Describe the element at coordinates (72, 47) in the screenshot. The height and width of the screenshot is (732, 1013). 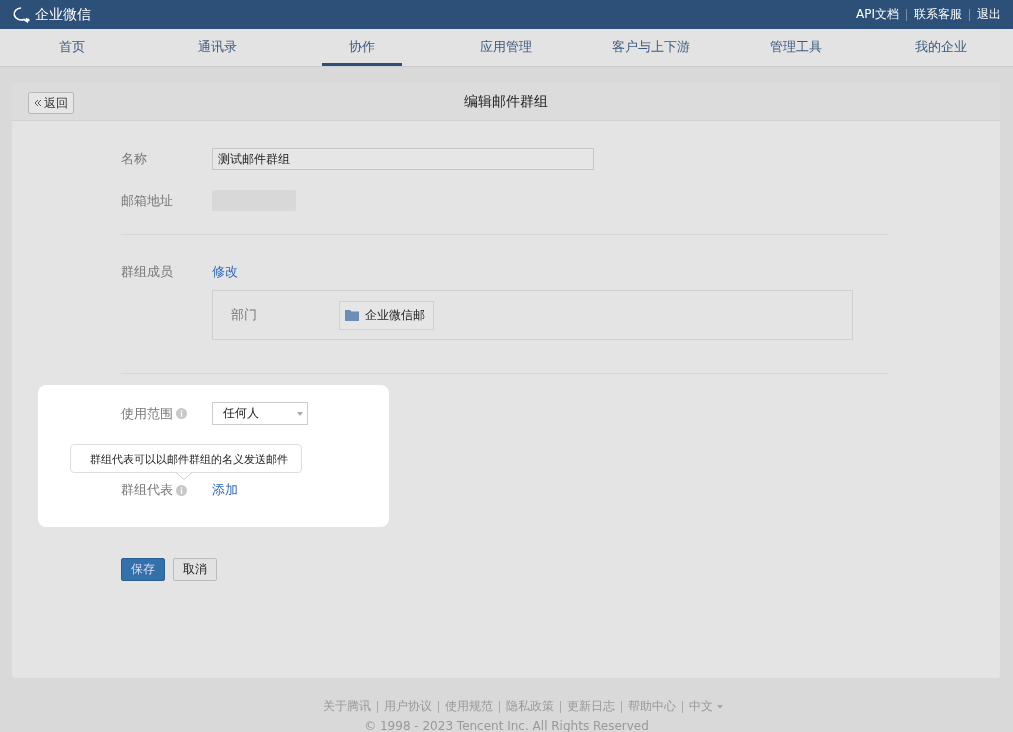
I see `nav-tab: 首页` at that location.